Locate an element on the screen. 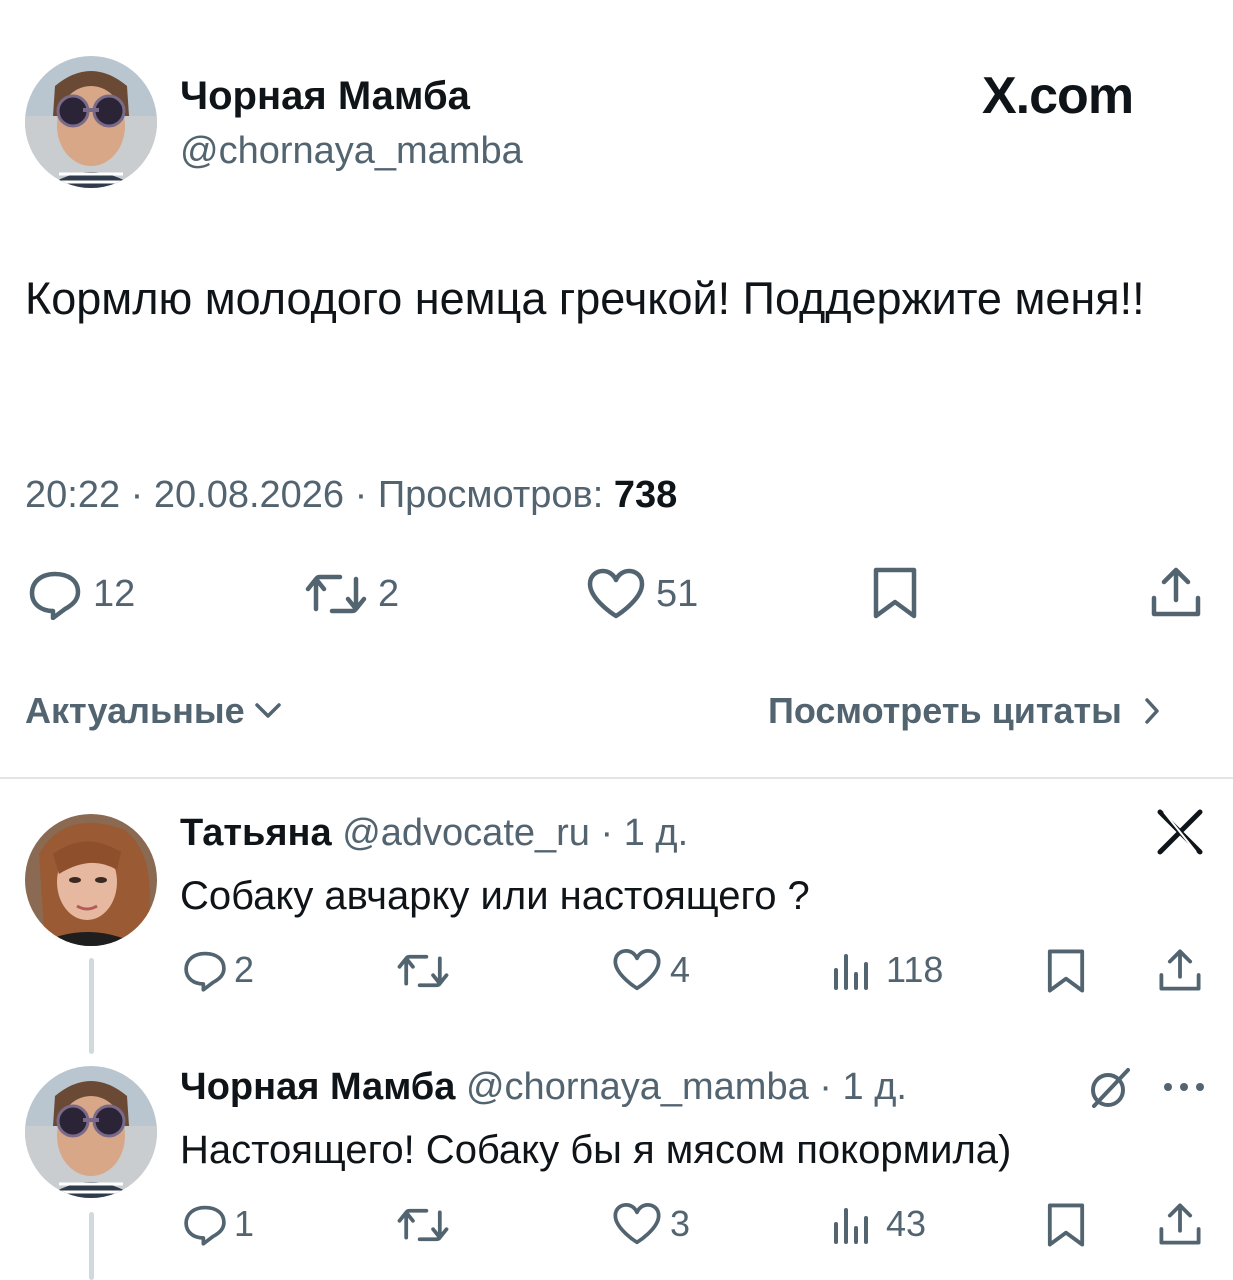  reply-button: 12 is located at coordinates (81, 594).